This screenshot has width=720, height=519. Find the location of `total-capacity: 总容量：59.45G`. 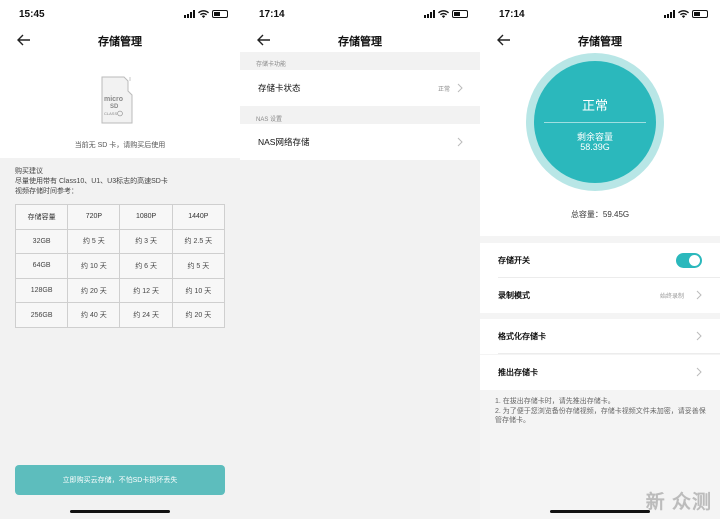

total-capacity: 总容量：59.45G is located at coordinates (600, 214).